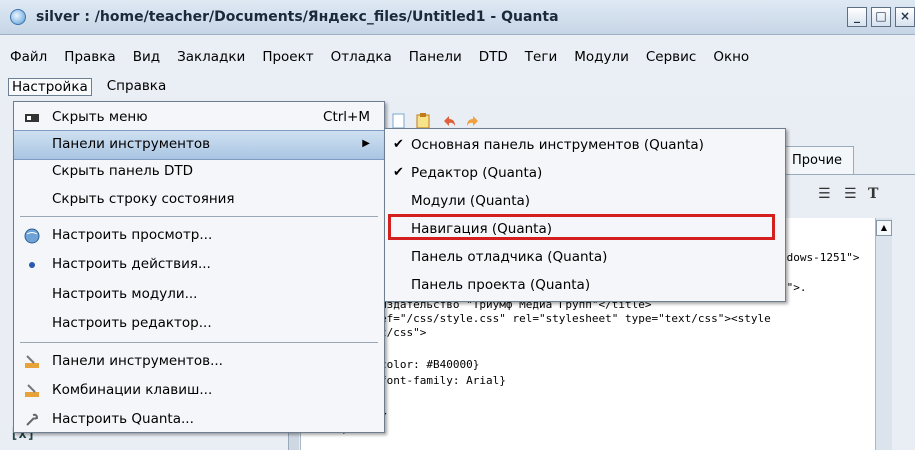 Image resolution: width=915 pixels, height=450 pixels. I want to click on menu-item-hide-menu: Скрыть меню Ctrl+M, so click(199, 118).